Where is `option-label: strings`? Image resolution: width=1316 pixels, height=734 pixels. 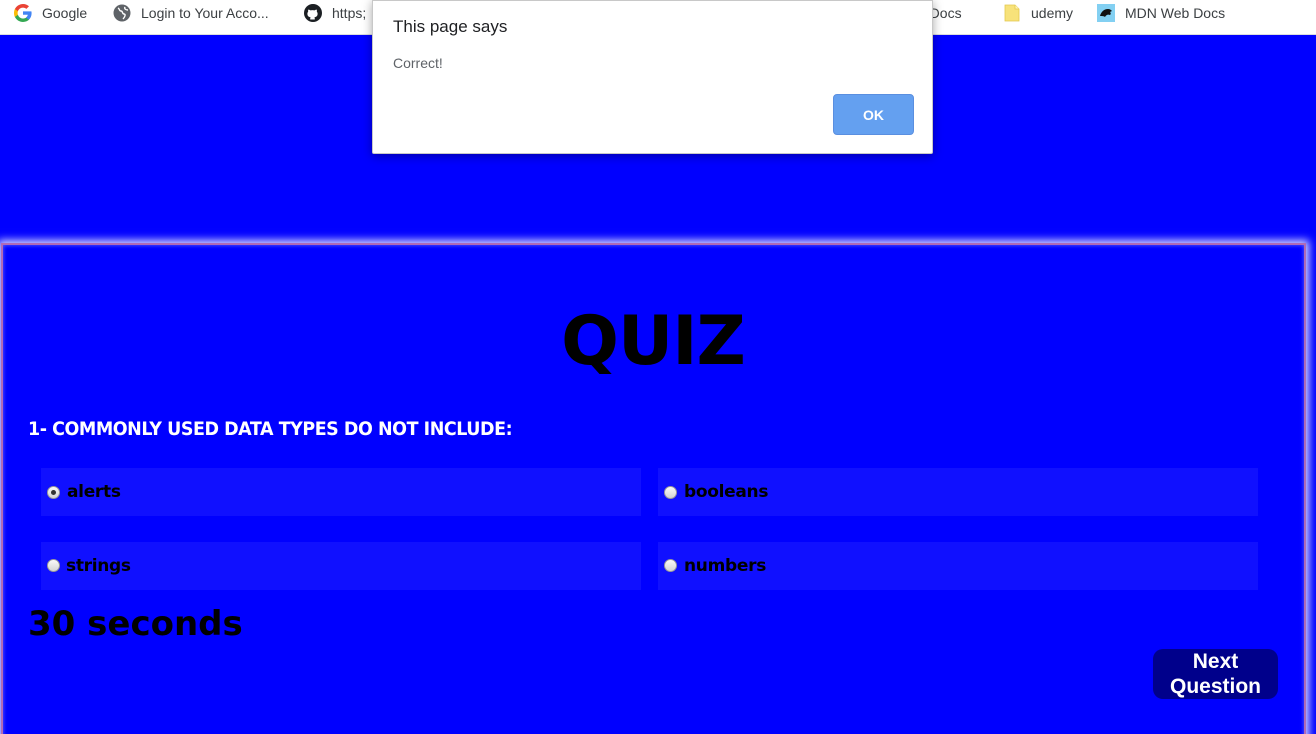
option-label: strings is located at coordinates (98, 566).